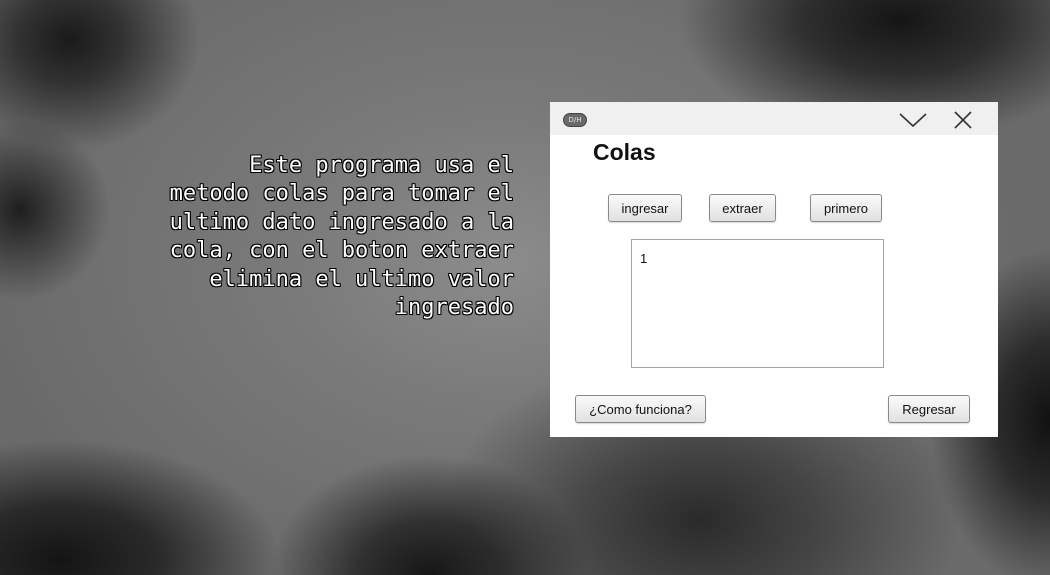 This screenshot has width=1050, height=575. I want to click on queue-output-value: 1, so click(644, 258).